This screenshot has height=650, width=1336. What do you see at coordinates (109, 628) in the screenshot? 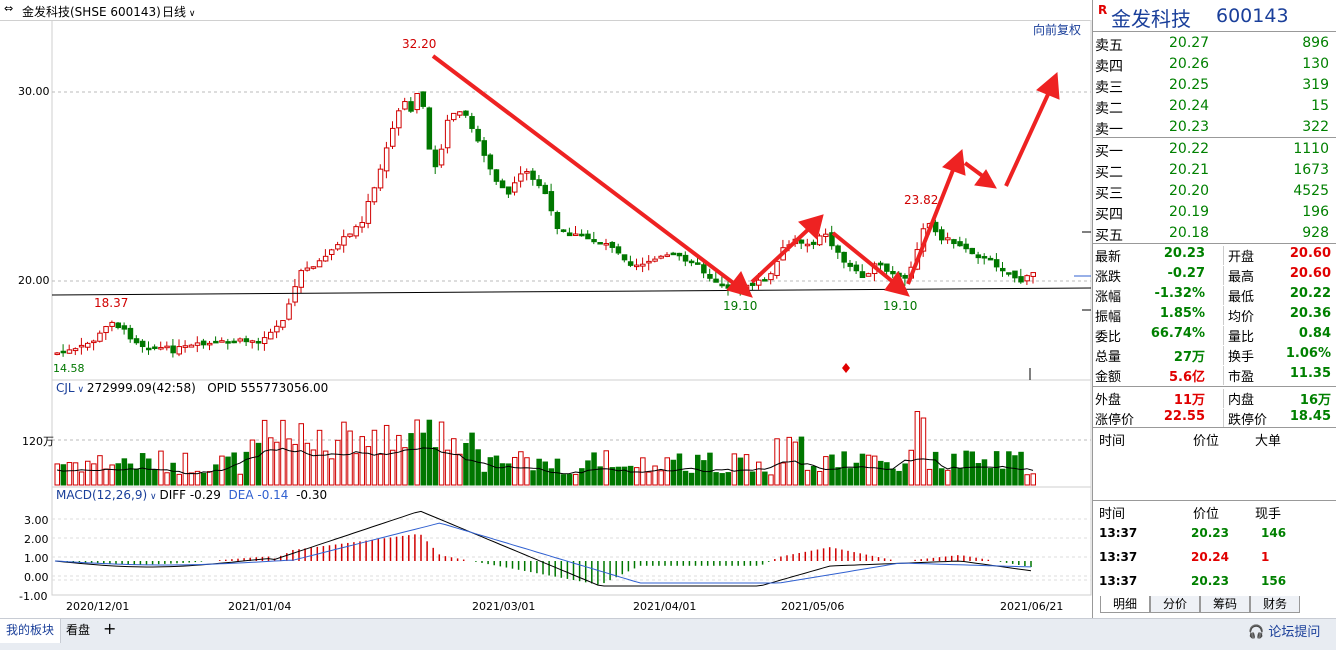
I see `add-tab-button: +` at bounding box center [109, 628].